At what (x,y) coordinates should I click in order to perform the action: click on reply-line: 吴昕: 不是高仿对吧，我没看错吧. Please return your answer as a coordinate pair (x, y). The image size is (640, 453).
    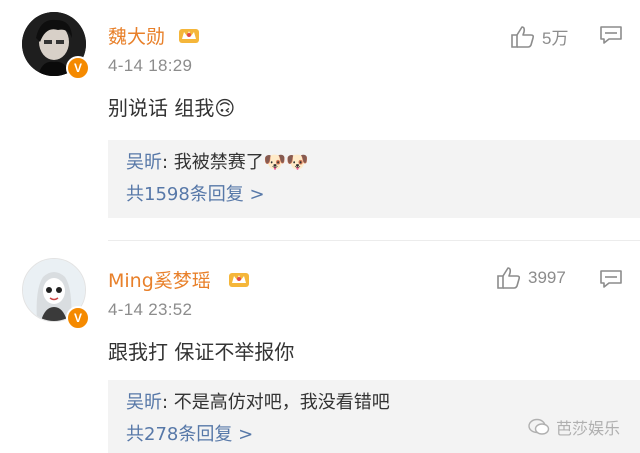
    Looking at the image, I should click on (258, 402).